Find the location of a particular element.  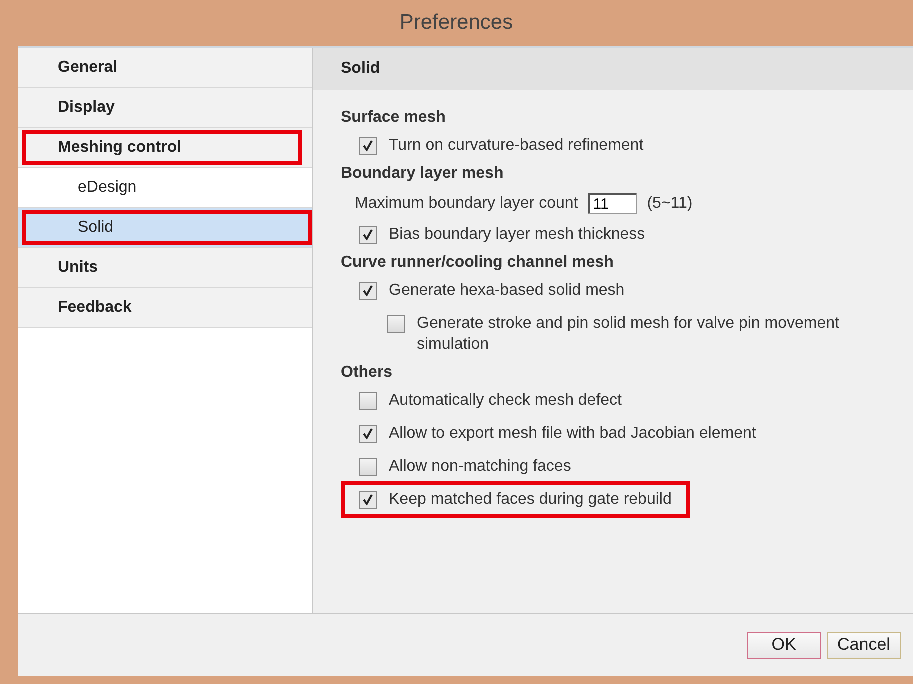

checkbox-label: Generate stroke and pin solid mesh for valve pin movement simulation is located at coordinates (628, 334).